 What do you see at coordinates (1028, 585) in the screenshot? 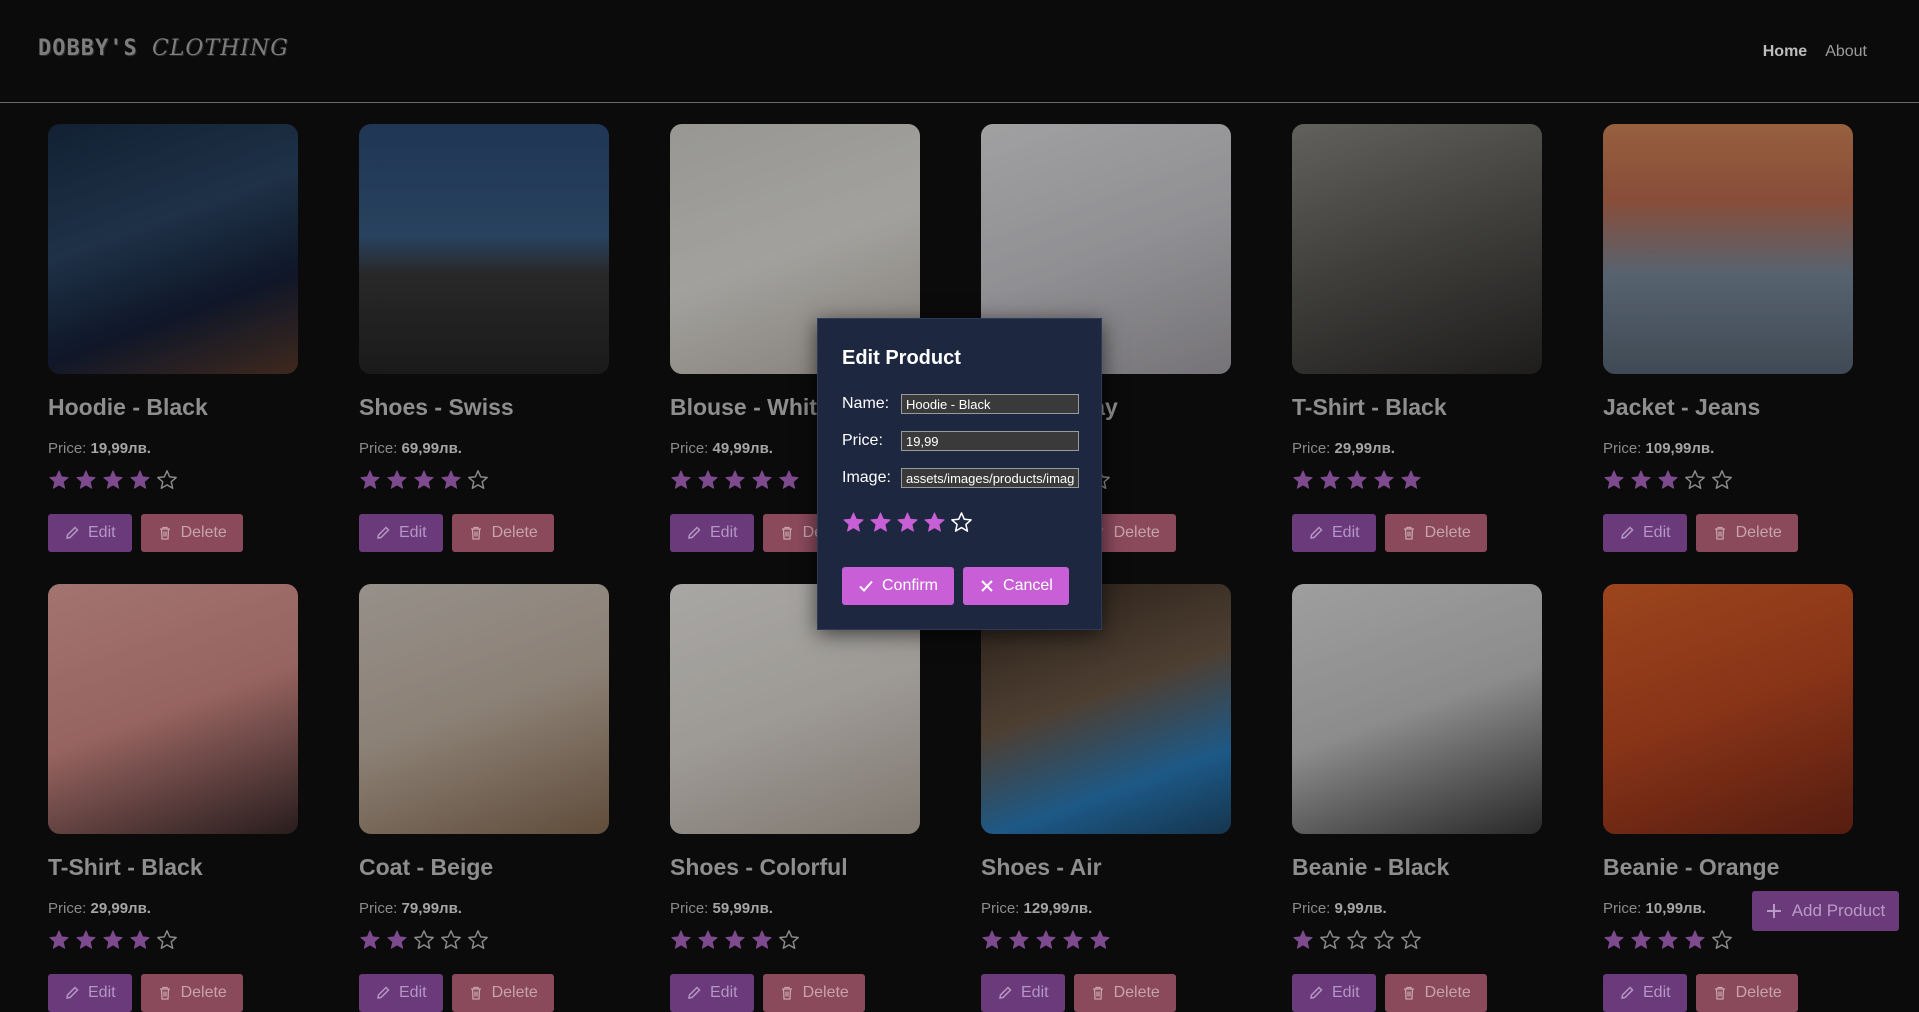
I see `cancel-label: Cancel` at bounding box center [1028, 585].